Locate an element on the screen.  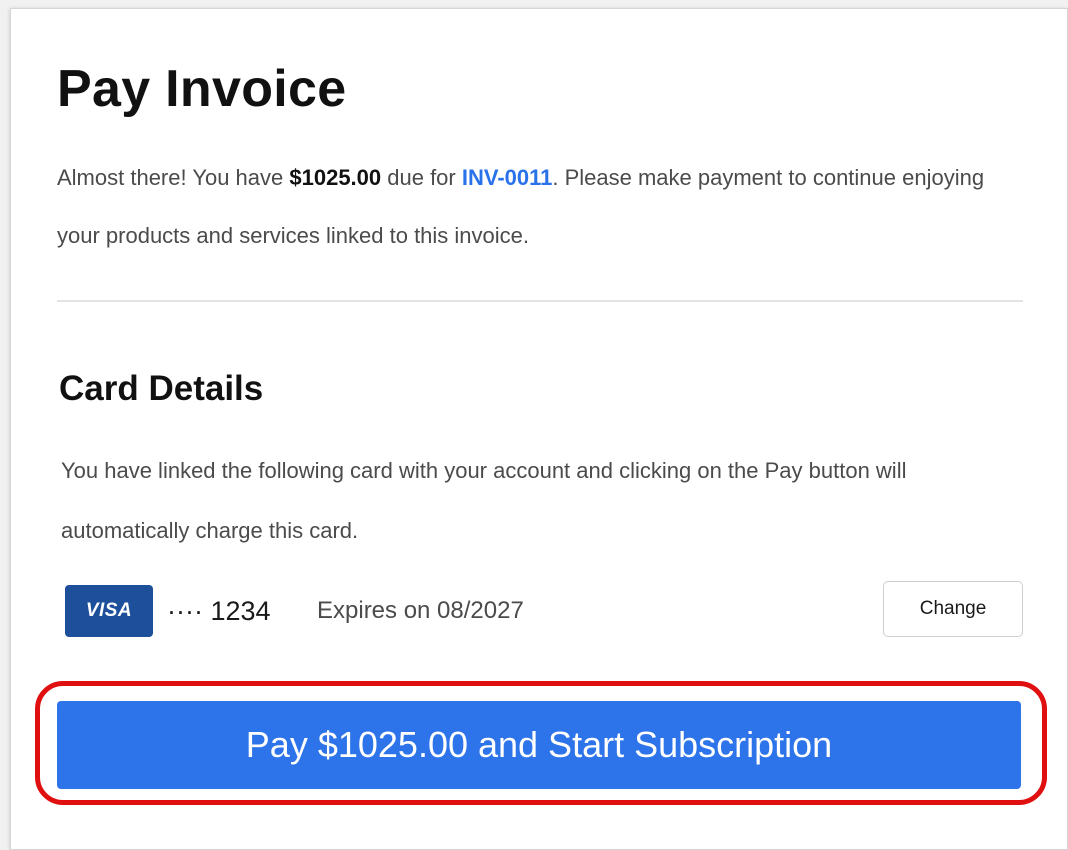
invoice-id-link: INV-0011 is located at coordinates (507, 177).